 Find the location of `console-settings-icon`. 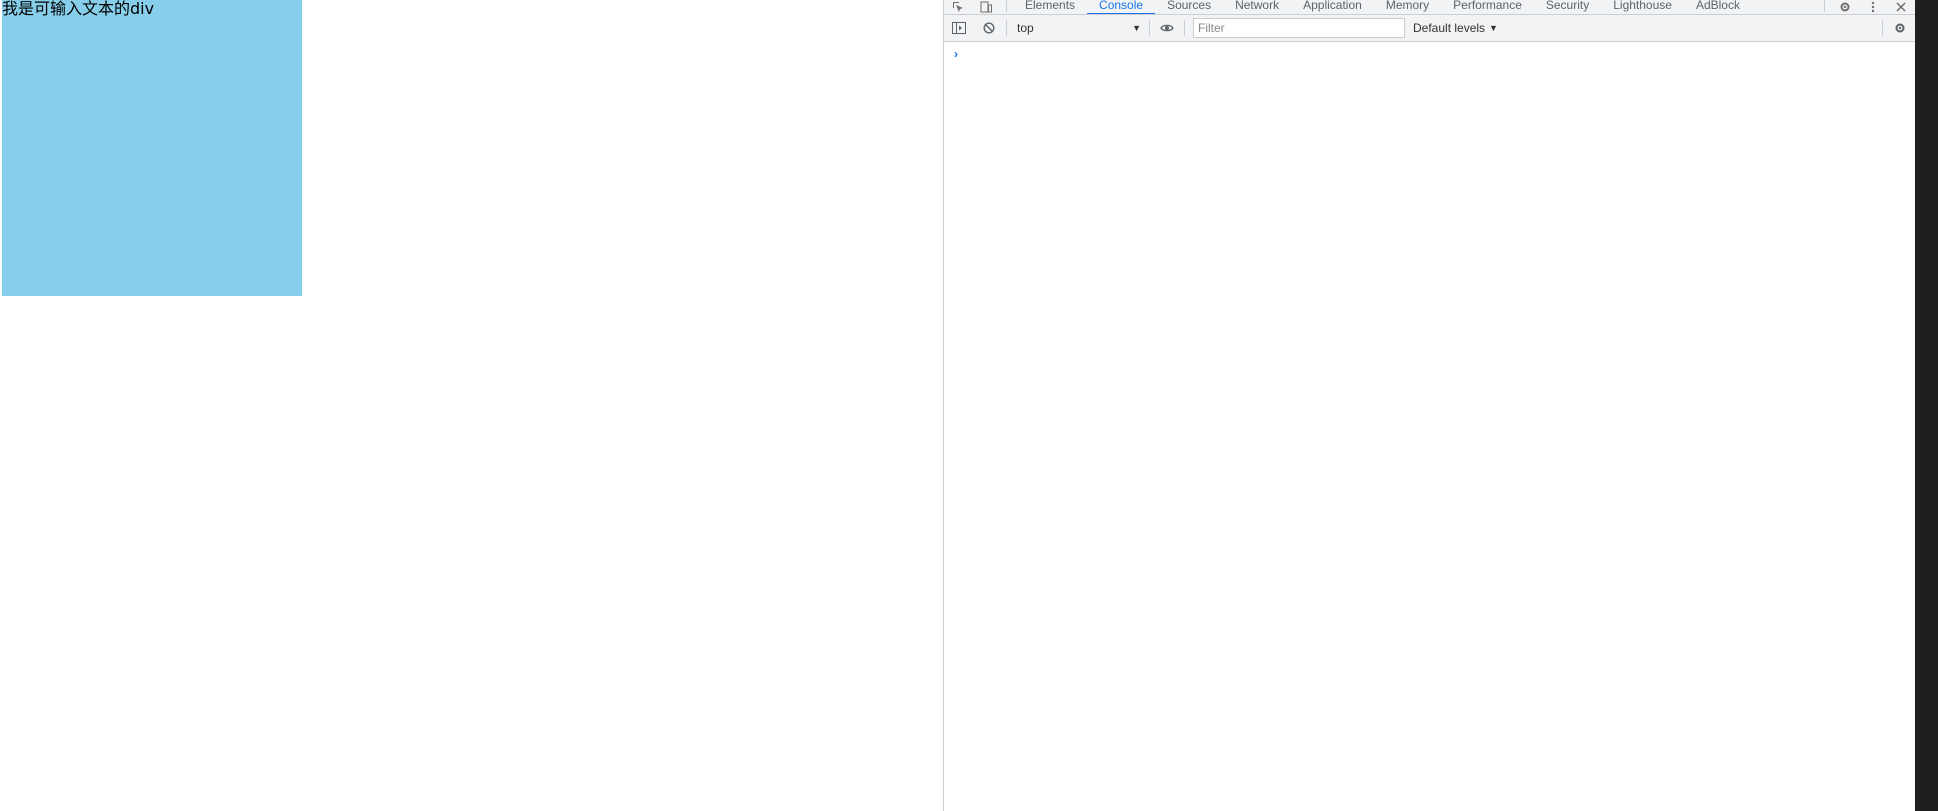

console-settings-icon is located at coordinates (1900, 28).